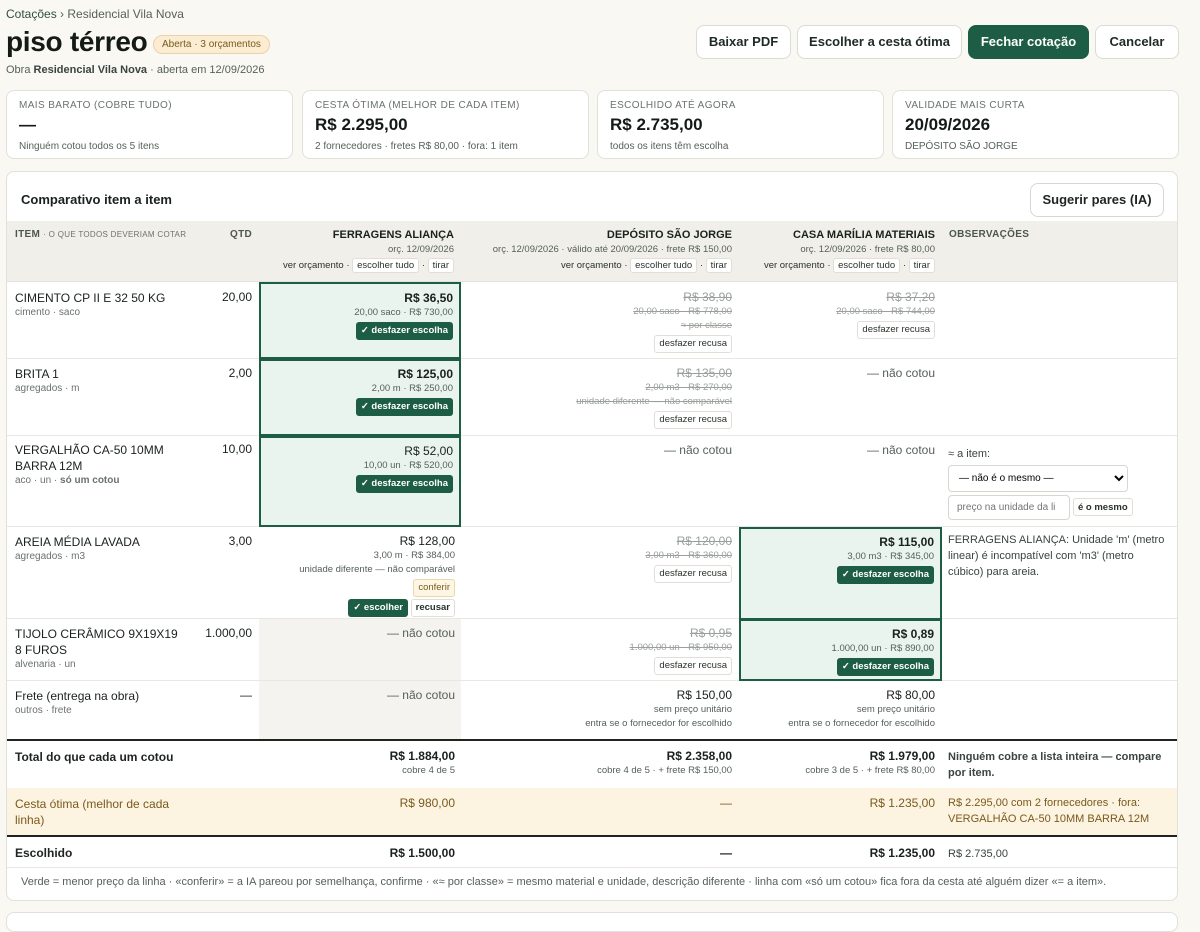  Describe the element at coordinates (37, 374) in the screenshot. I see `item-name-text: BRITA 1` at that location.